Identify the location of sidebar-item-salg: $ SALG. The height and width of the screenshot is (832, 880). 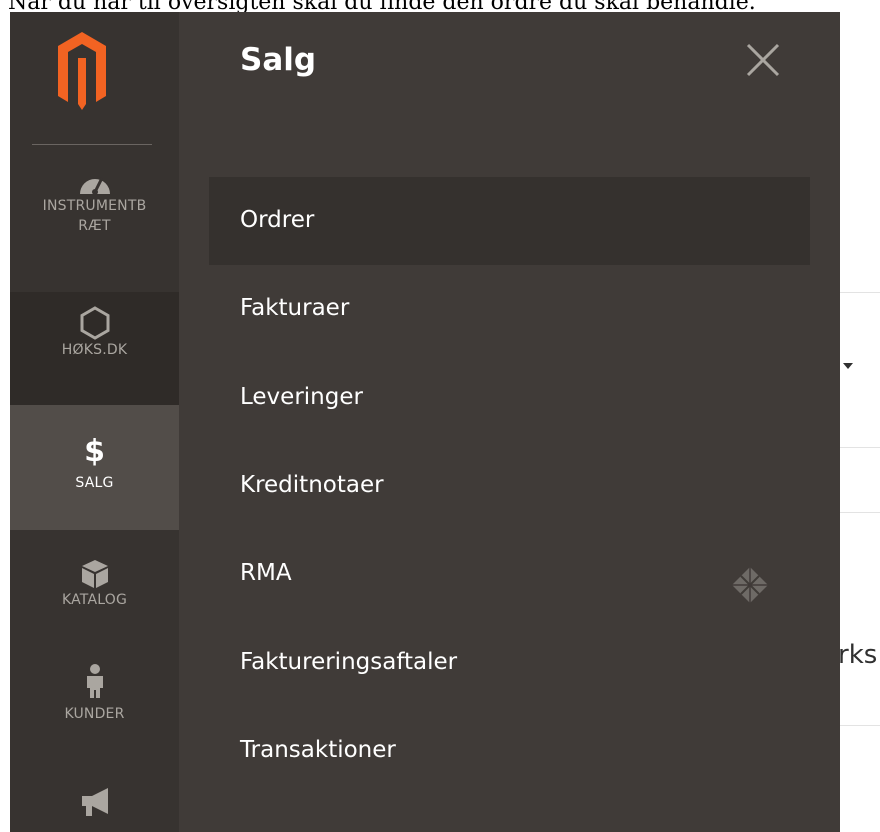
(94, 467).